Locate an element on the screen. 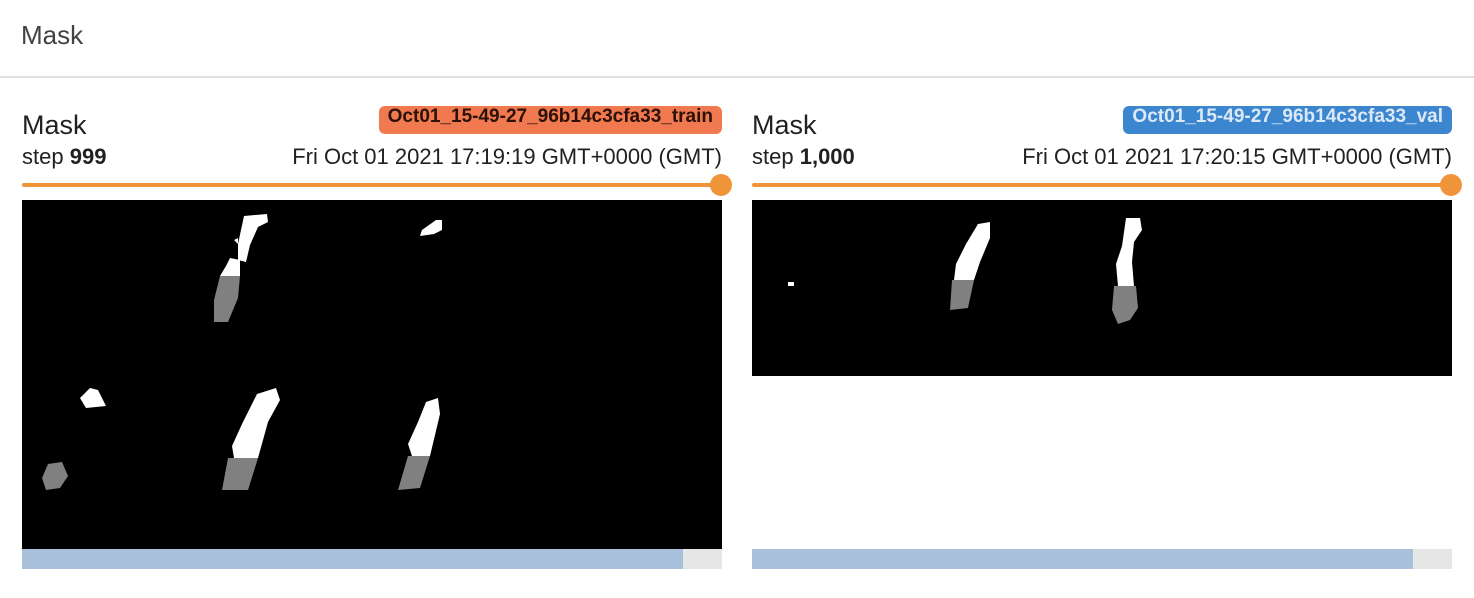 The width and height of the screenshot is (1474, 598). run-badge: Oct01_15-49-27_96b14c3cfa33_val is located at coordinates (1287, 120).